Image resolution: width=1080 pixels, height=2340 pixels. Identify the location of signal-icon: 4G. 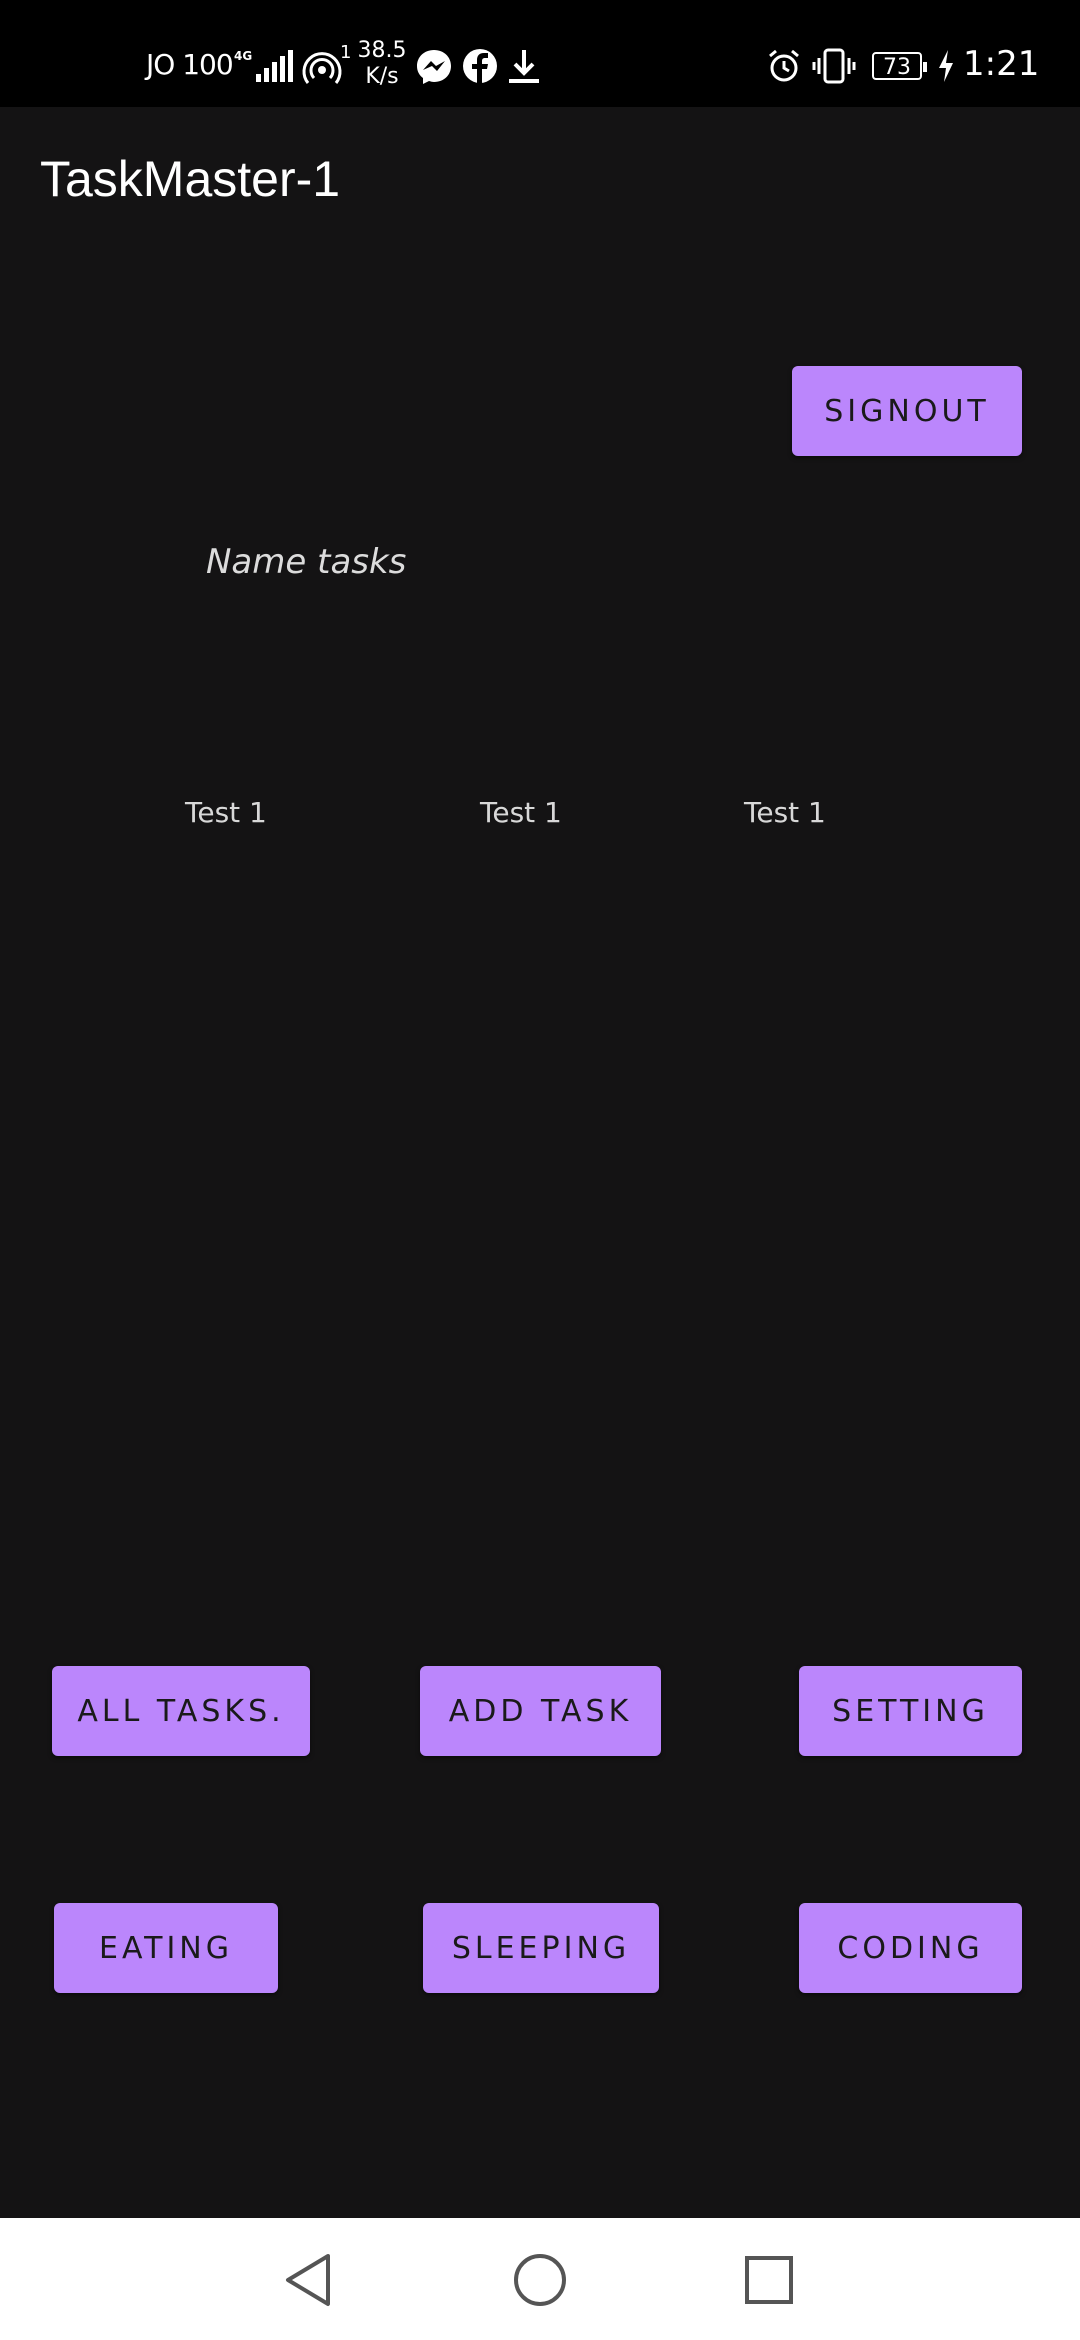
(263, 65).